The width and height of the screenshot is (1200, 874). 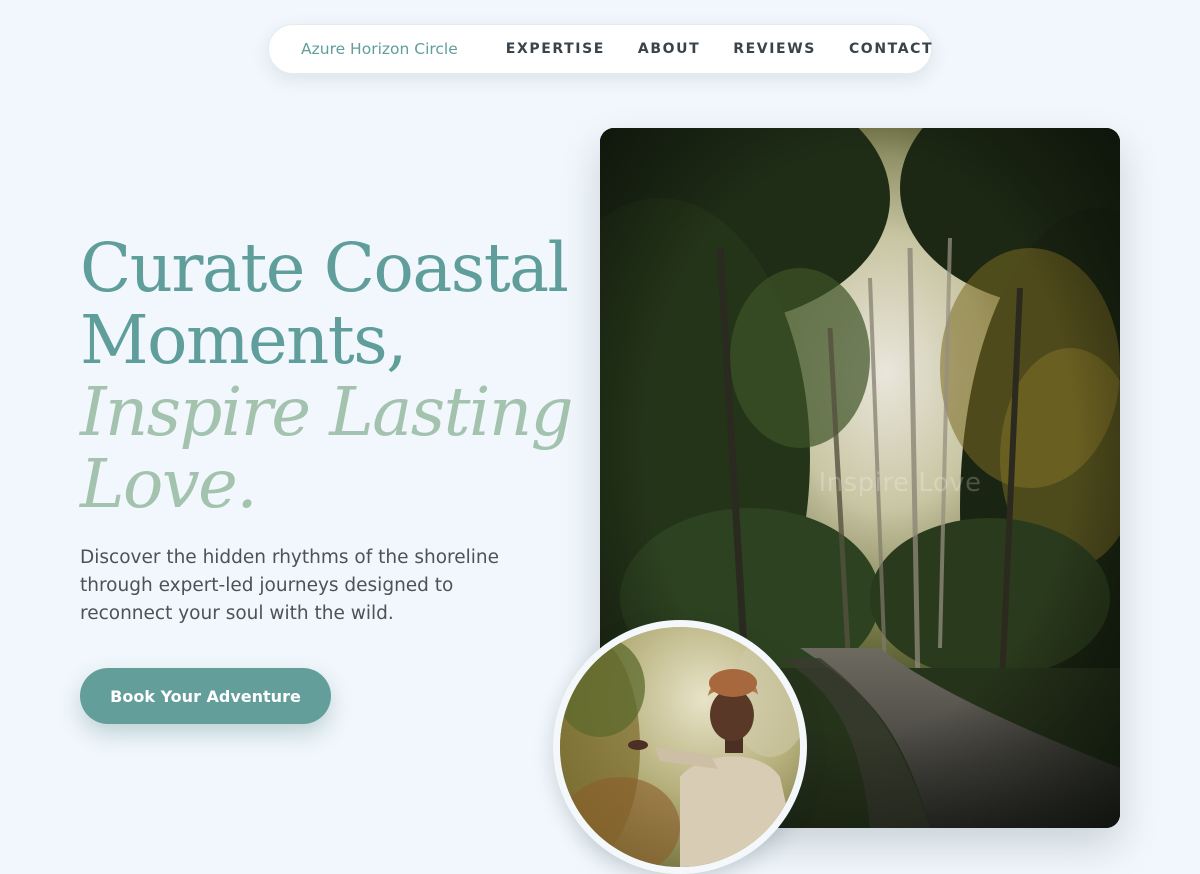 What do you see at coordinates (669, 49) in the screenshot?
I see `nav-link-about: ABOUT` at bounding box center [669, 49].